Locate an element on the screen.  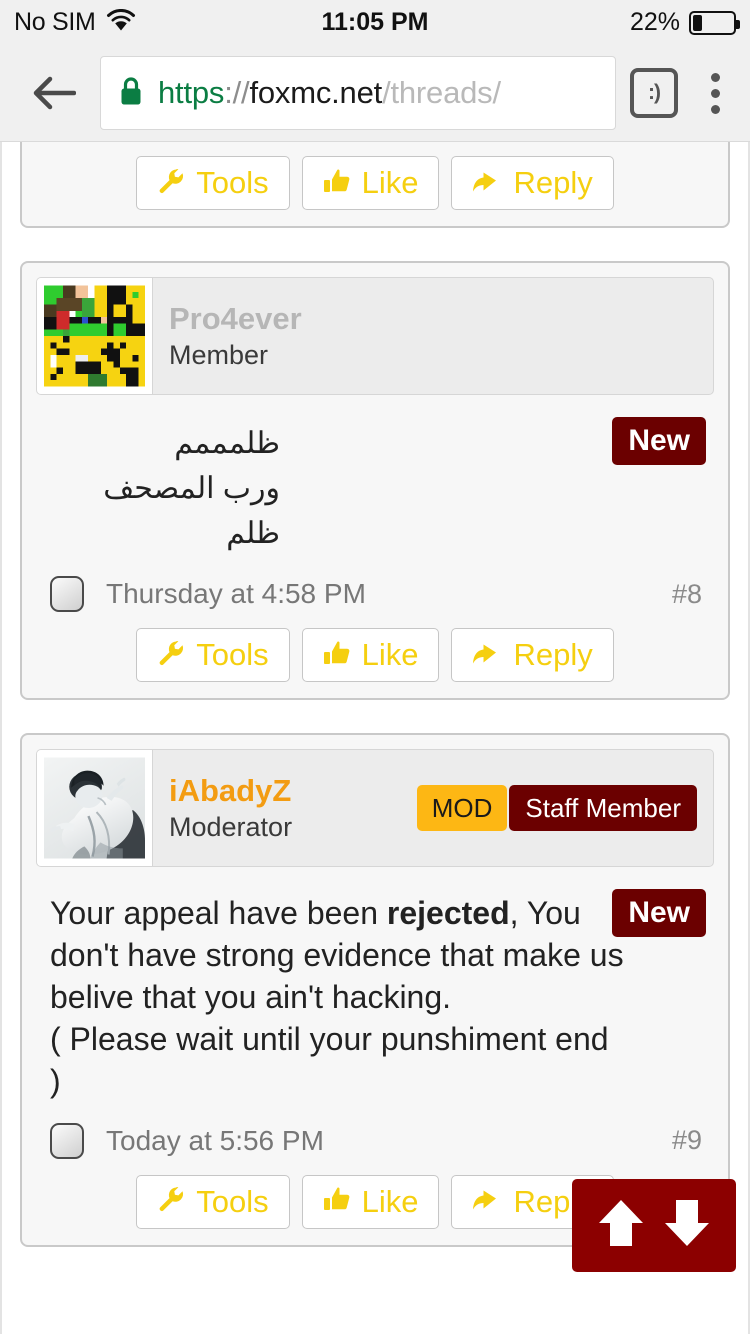
status-bar: No SIM 11:05 PM 22% is located at coordinates (375, 22).